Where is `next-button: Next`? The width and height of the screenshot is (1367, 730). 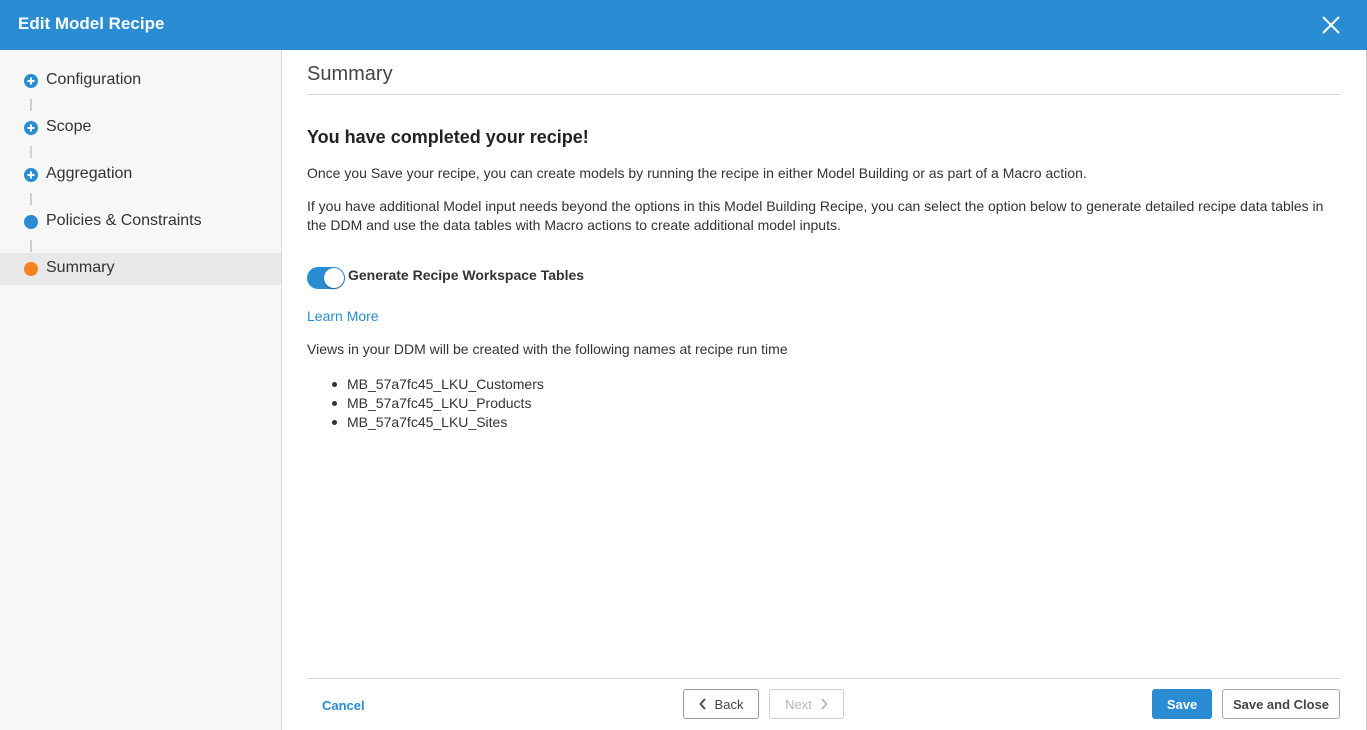 next-button: Next is located at coordinates (806, 704).